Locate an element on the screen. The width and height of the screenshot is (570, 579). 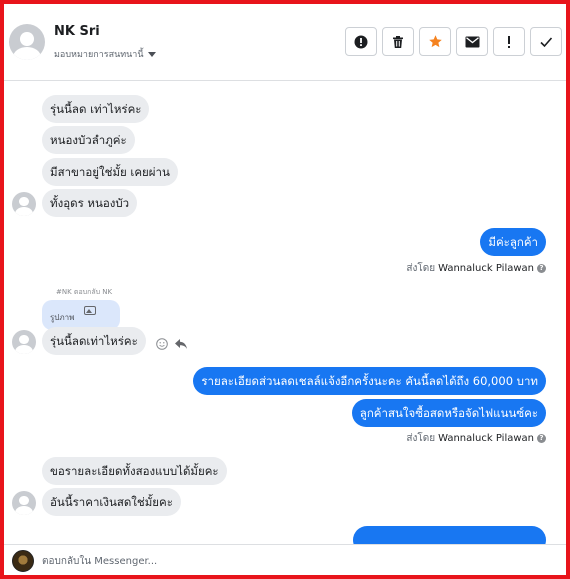
contact-name: NK Sri is located at coordinates (77, 31).